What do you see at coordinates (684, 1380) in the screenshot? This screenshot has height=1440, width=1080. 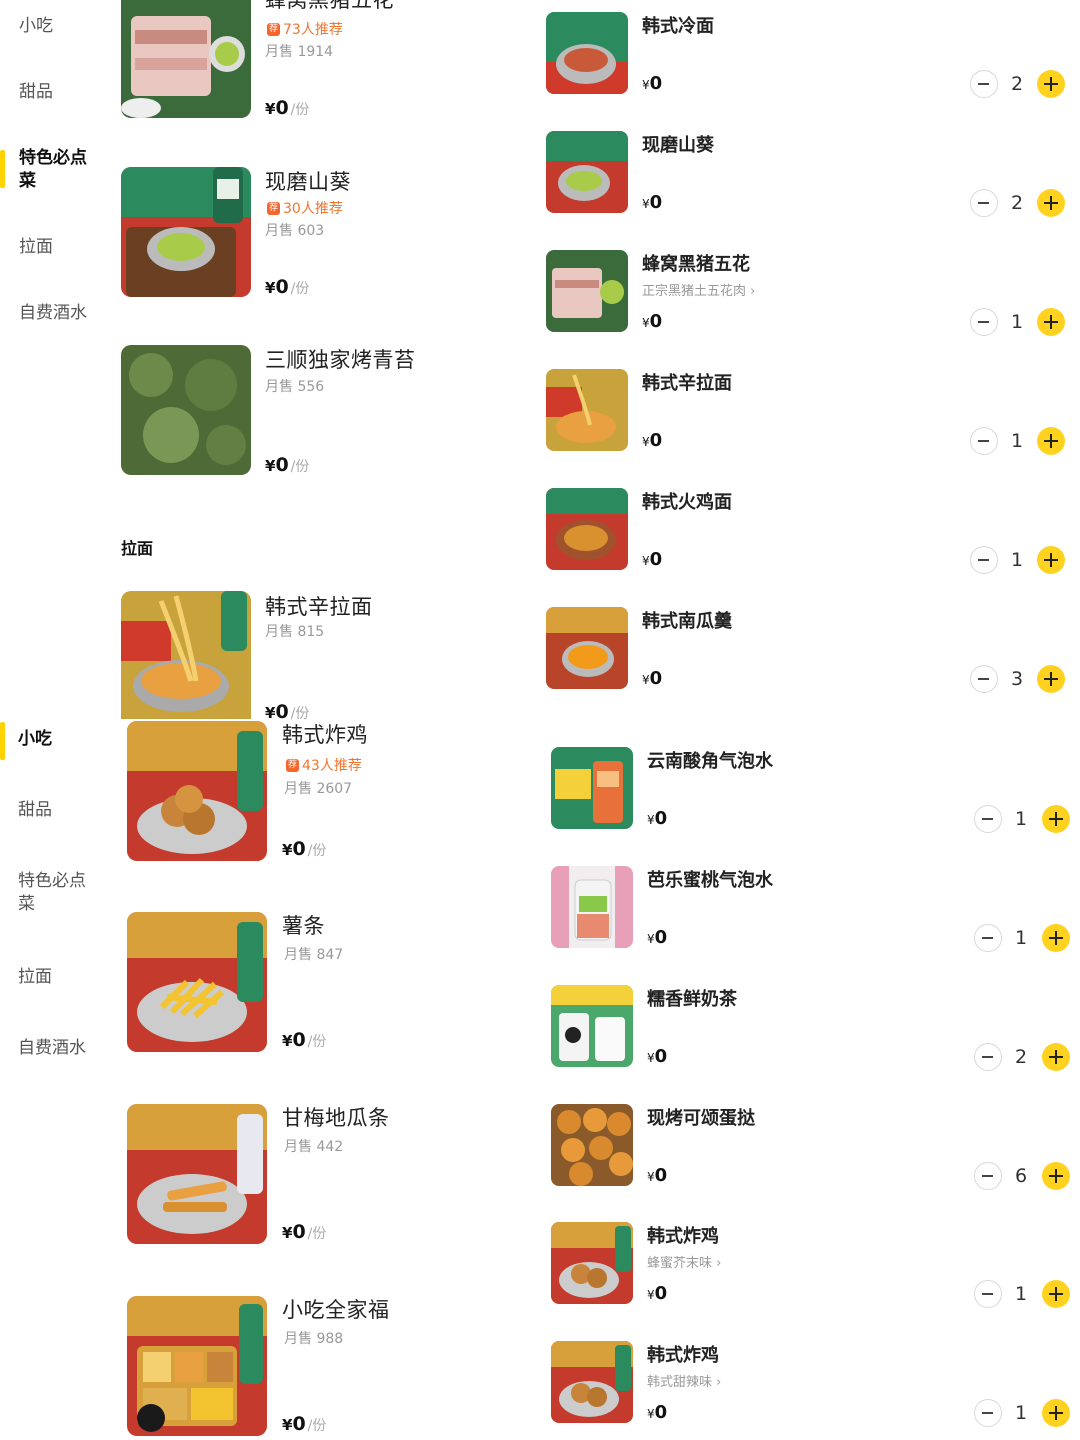 I see `item-spec: 韩式甜辣味 ›` at bounding box center [684, 1380].